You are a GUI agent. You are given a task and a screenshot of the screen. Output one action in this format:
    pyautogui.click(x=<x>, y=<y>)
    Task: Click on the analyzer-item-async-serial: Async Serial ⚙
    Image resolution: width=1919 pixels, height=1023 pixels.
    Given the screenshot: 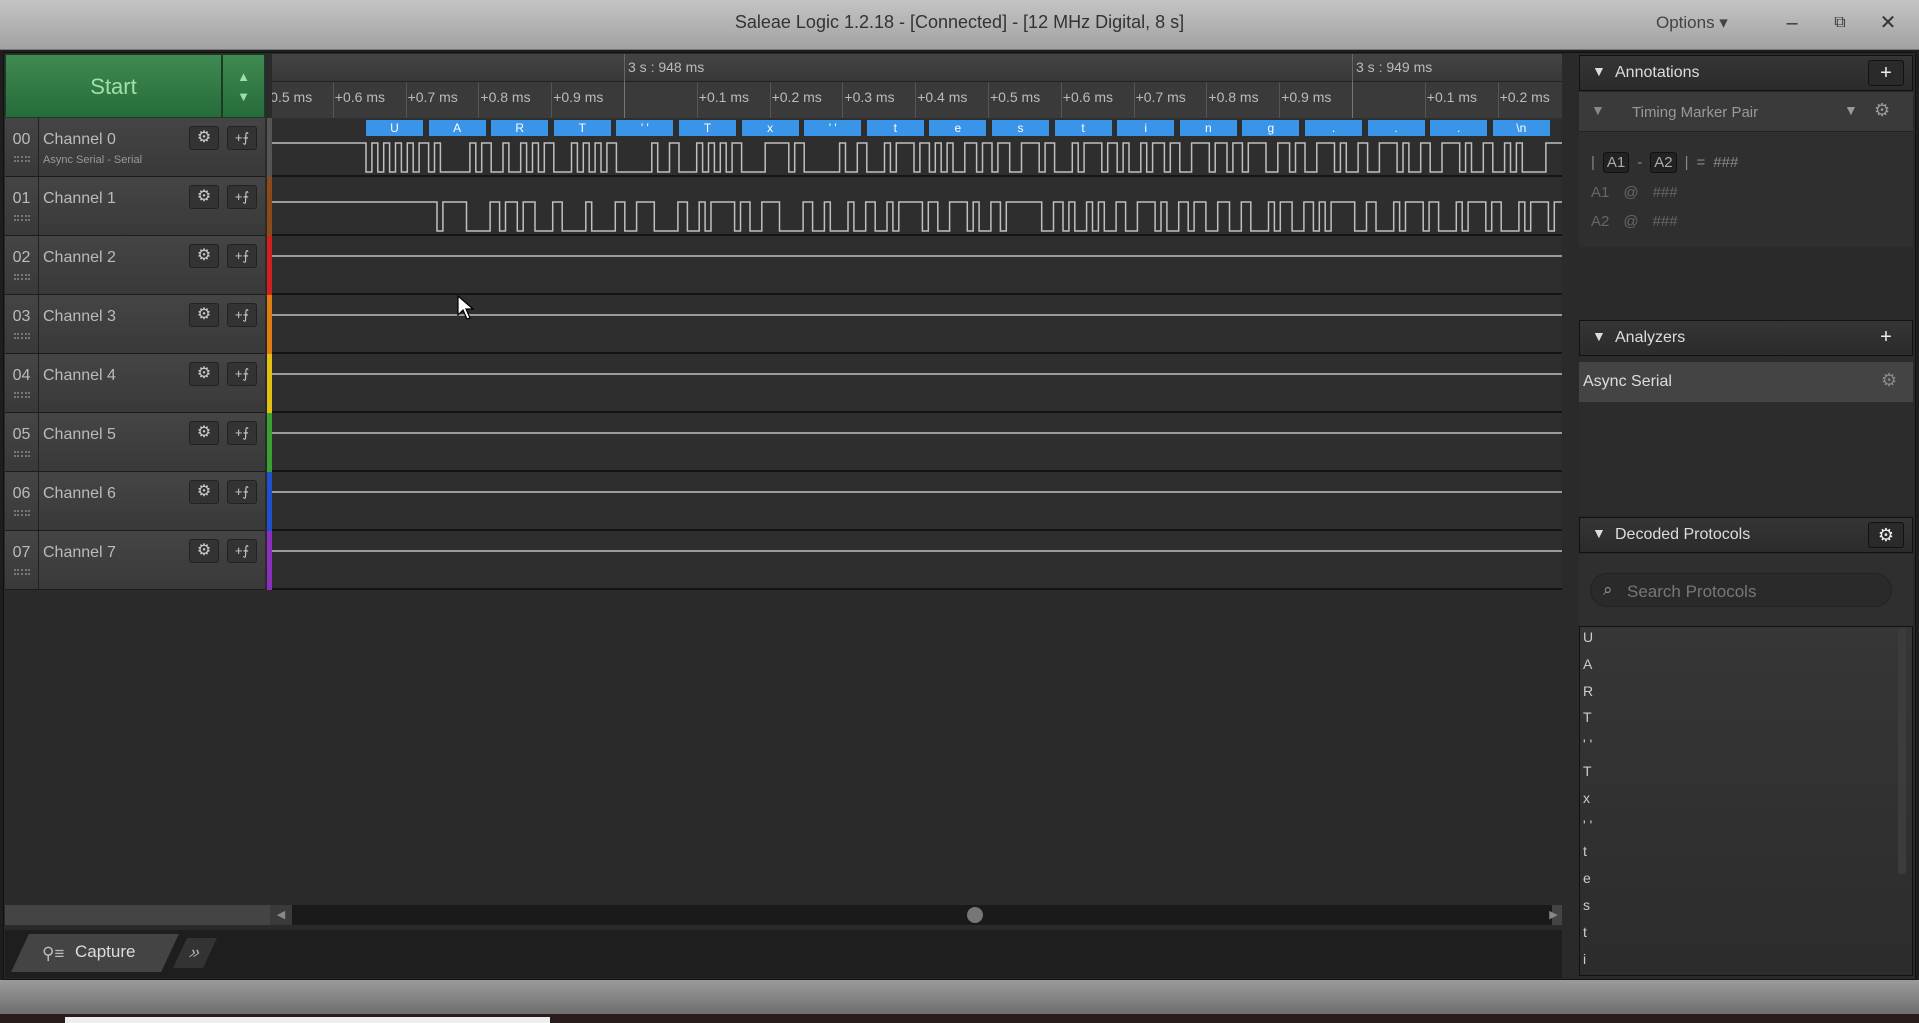 What is the action you would take?
    pyautogui.click(x=1746, y=382)
    